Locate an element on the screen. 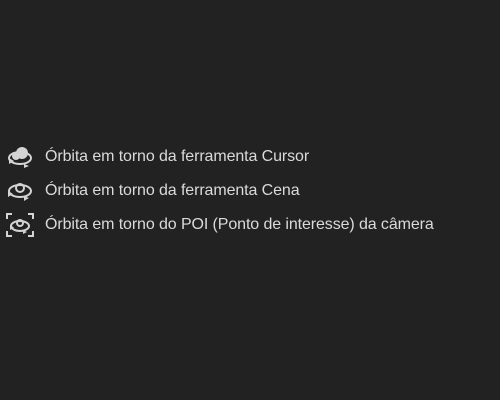 The image size is (500, 400). orbit-scene-icon is located at coordinates (20, 191).